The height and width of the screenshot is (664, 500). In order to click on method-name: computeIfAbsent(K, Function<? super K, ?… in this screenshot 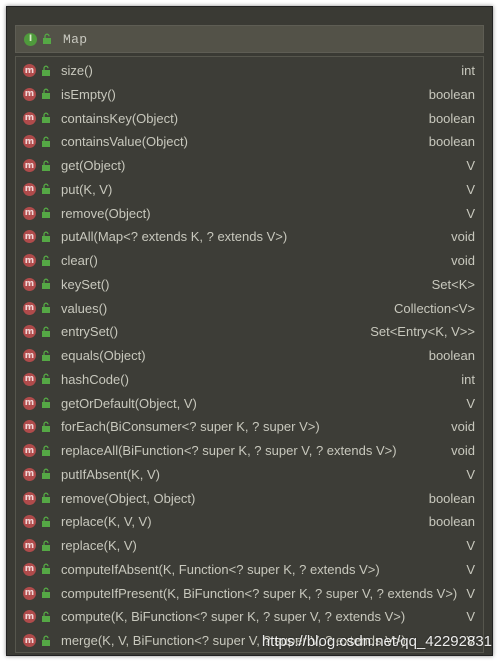, I will do `click(220, 569)`.